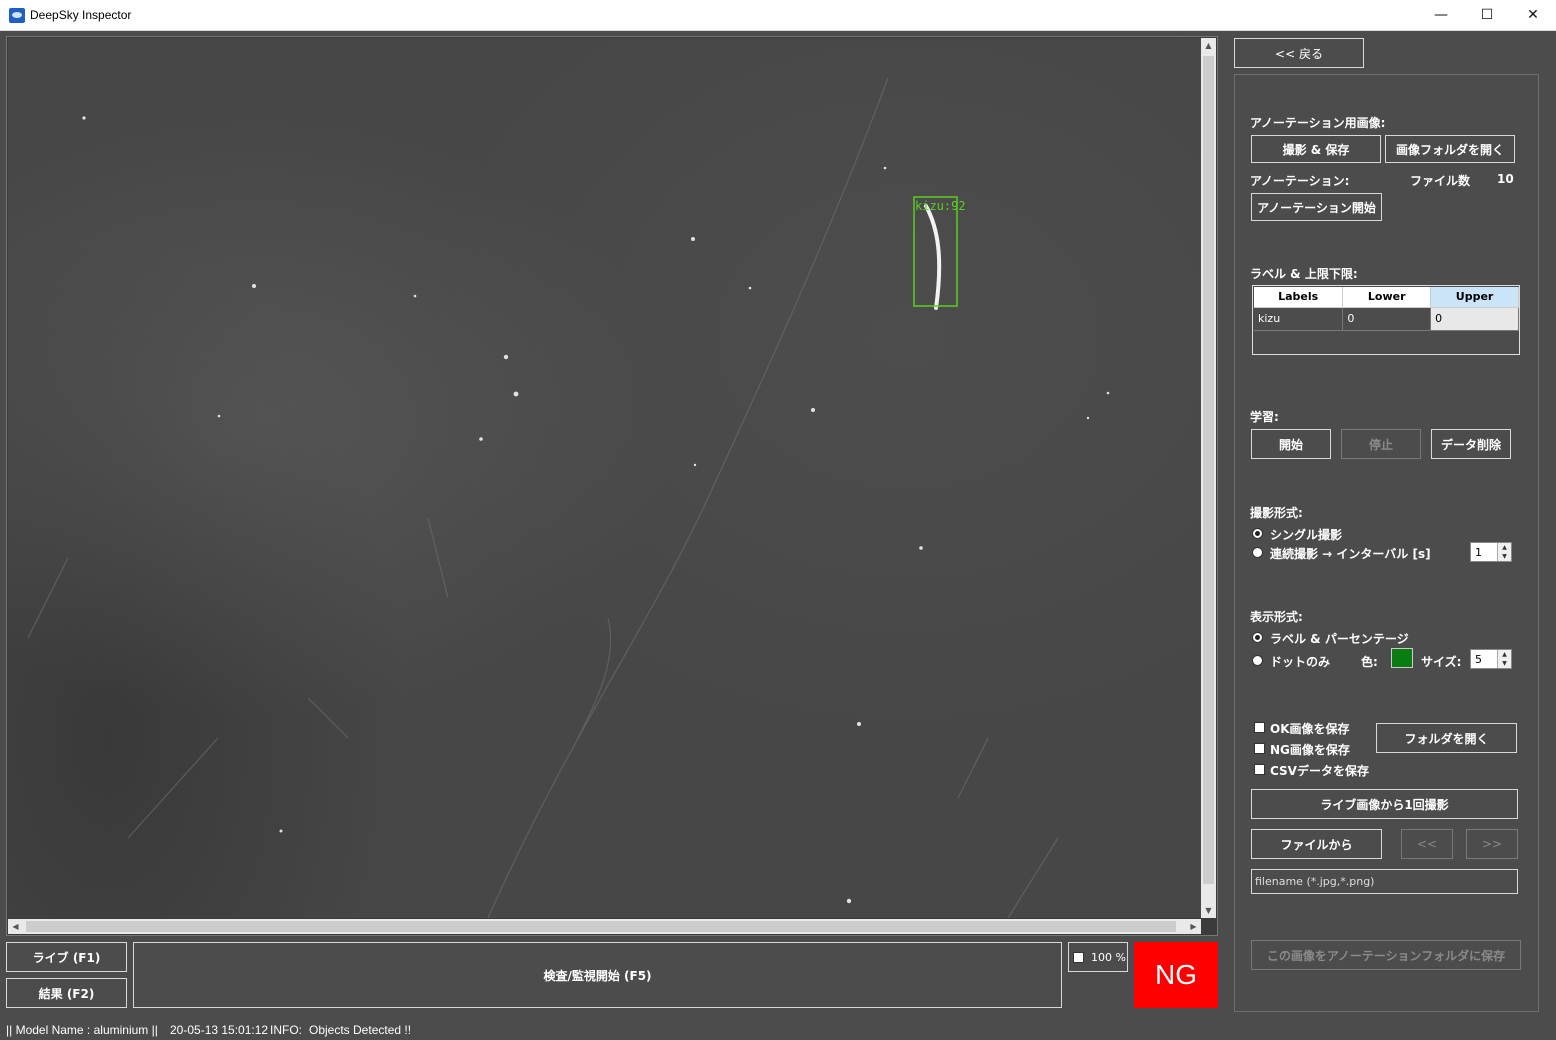 The image size is (1556, 1040). Describe the element at coordinates (1310, 750) in the screenshot. I see `save-ng-label: NG画像を保存` at that location.